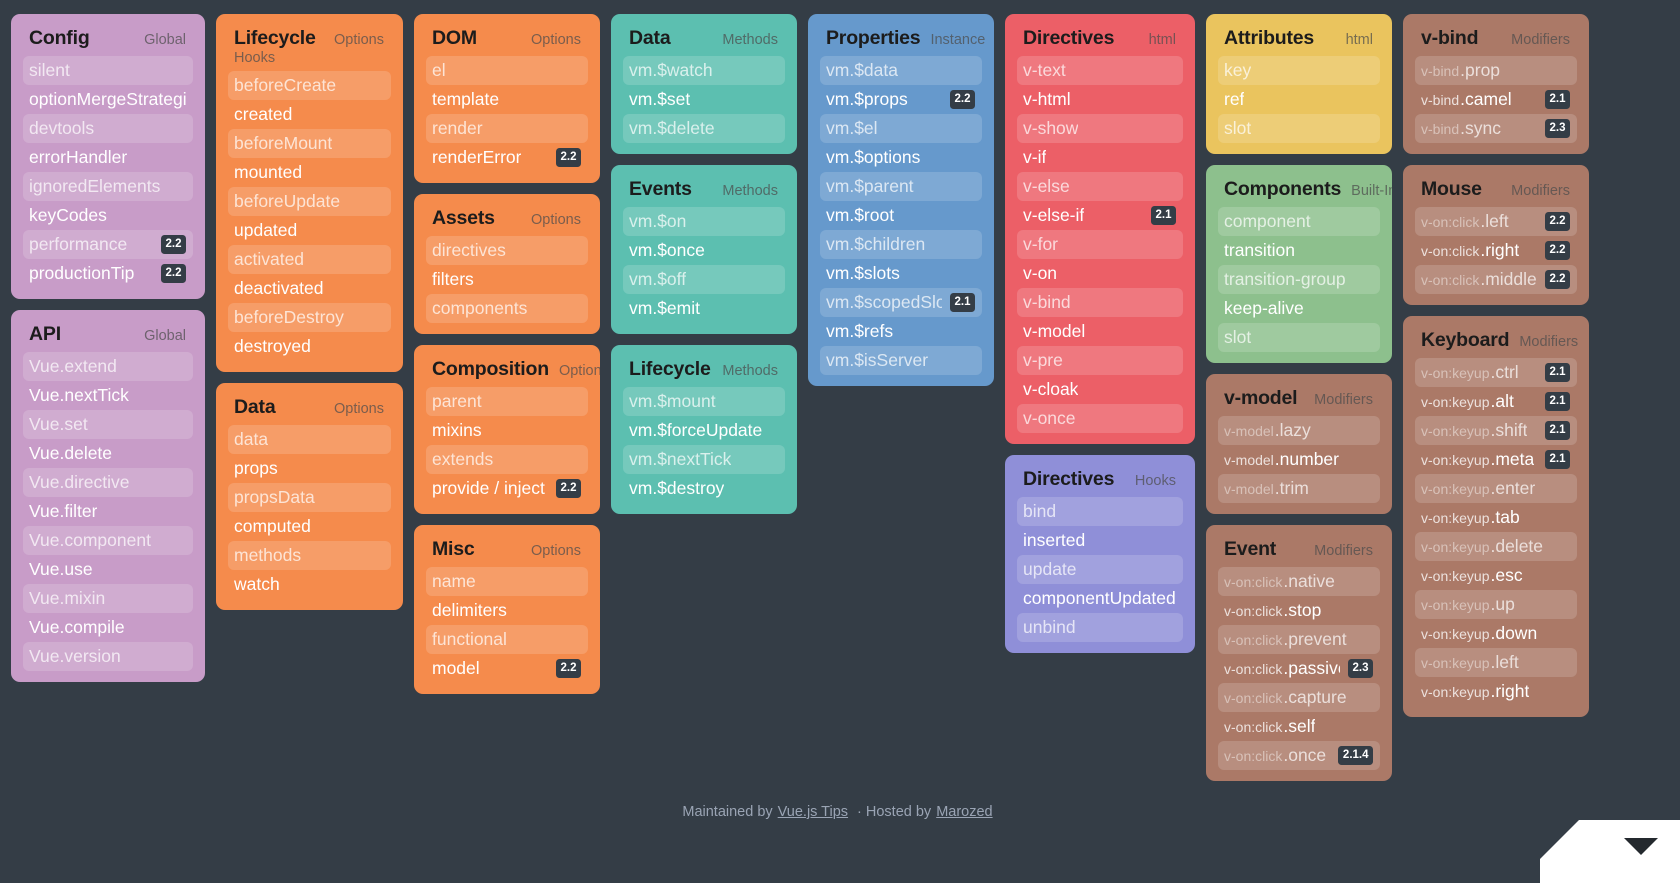 Image resolution: width=1680 pixels, height=883 pixels. Describe the element at coordinates (309, 526) in the screenshot. I see `list-item: computed` at that location.